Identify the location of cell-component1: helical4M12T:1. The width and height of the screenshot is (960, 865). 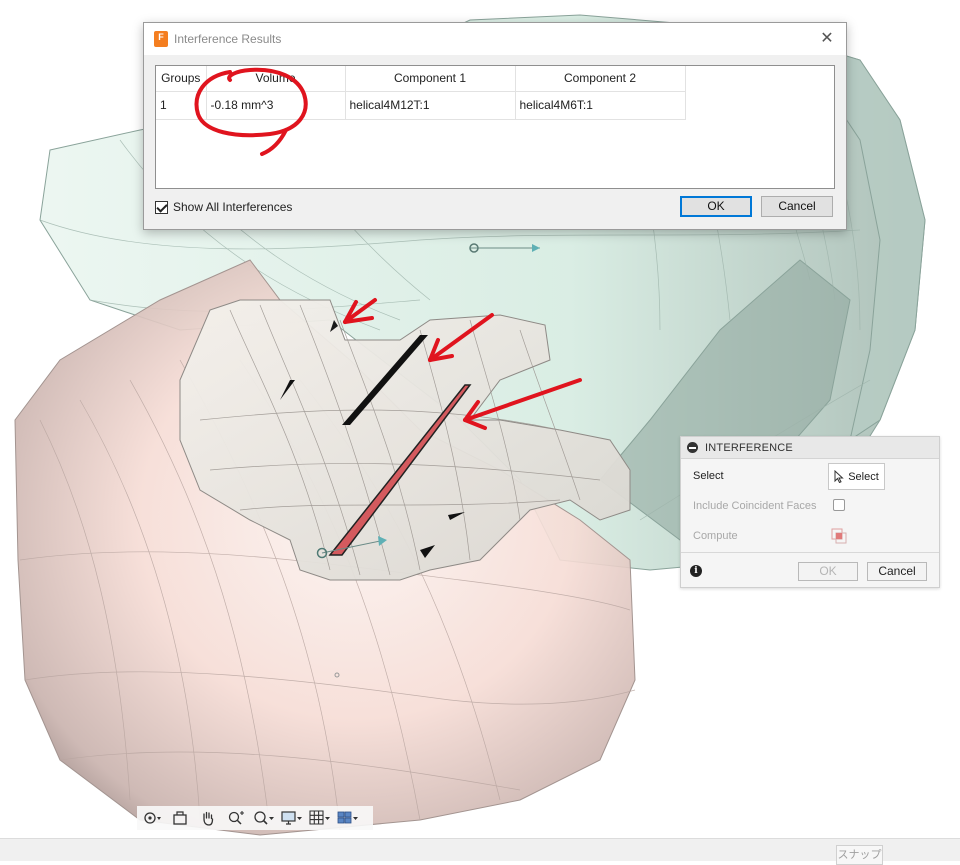
(430, 105).